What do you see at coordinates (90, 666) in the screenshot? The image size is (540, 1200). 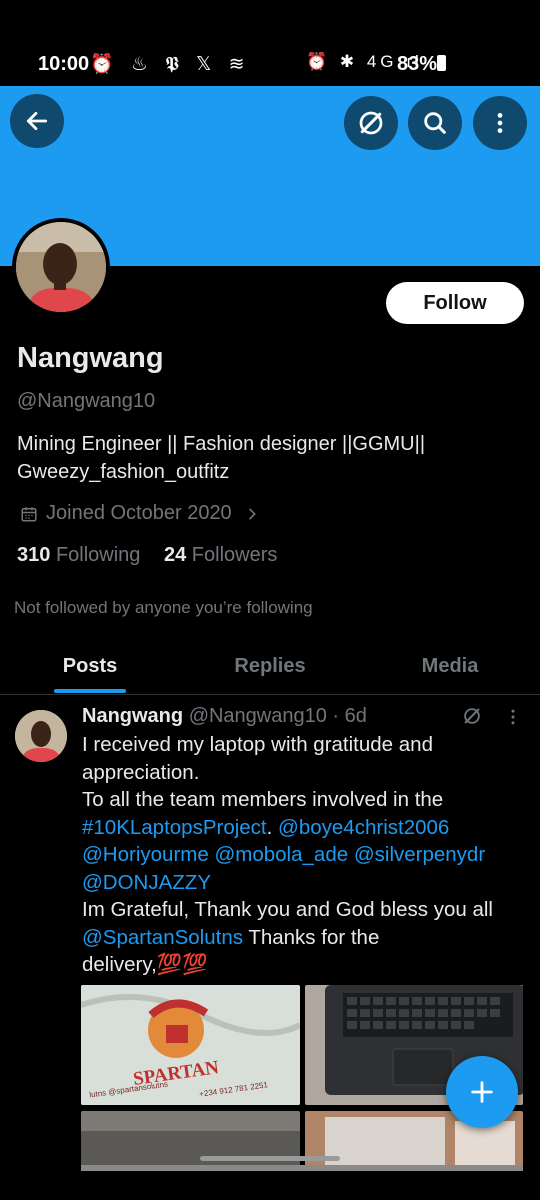 I see `tab-posts: Posts` at bounding box center [90, 666].